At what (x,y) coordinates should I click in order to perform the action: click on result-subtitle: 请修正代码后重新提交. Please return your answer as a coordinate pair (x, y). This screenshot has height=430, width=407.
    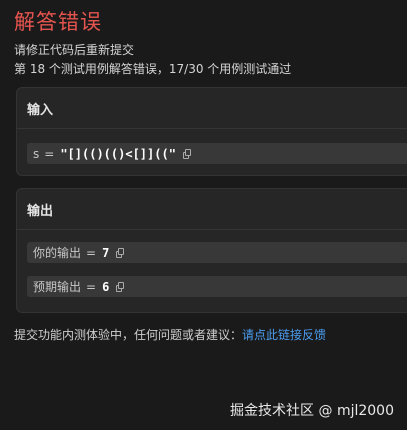
    Looking at the image, I should click on (74, 50).